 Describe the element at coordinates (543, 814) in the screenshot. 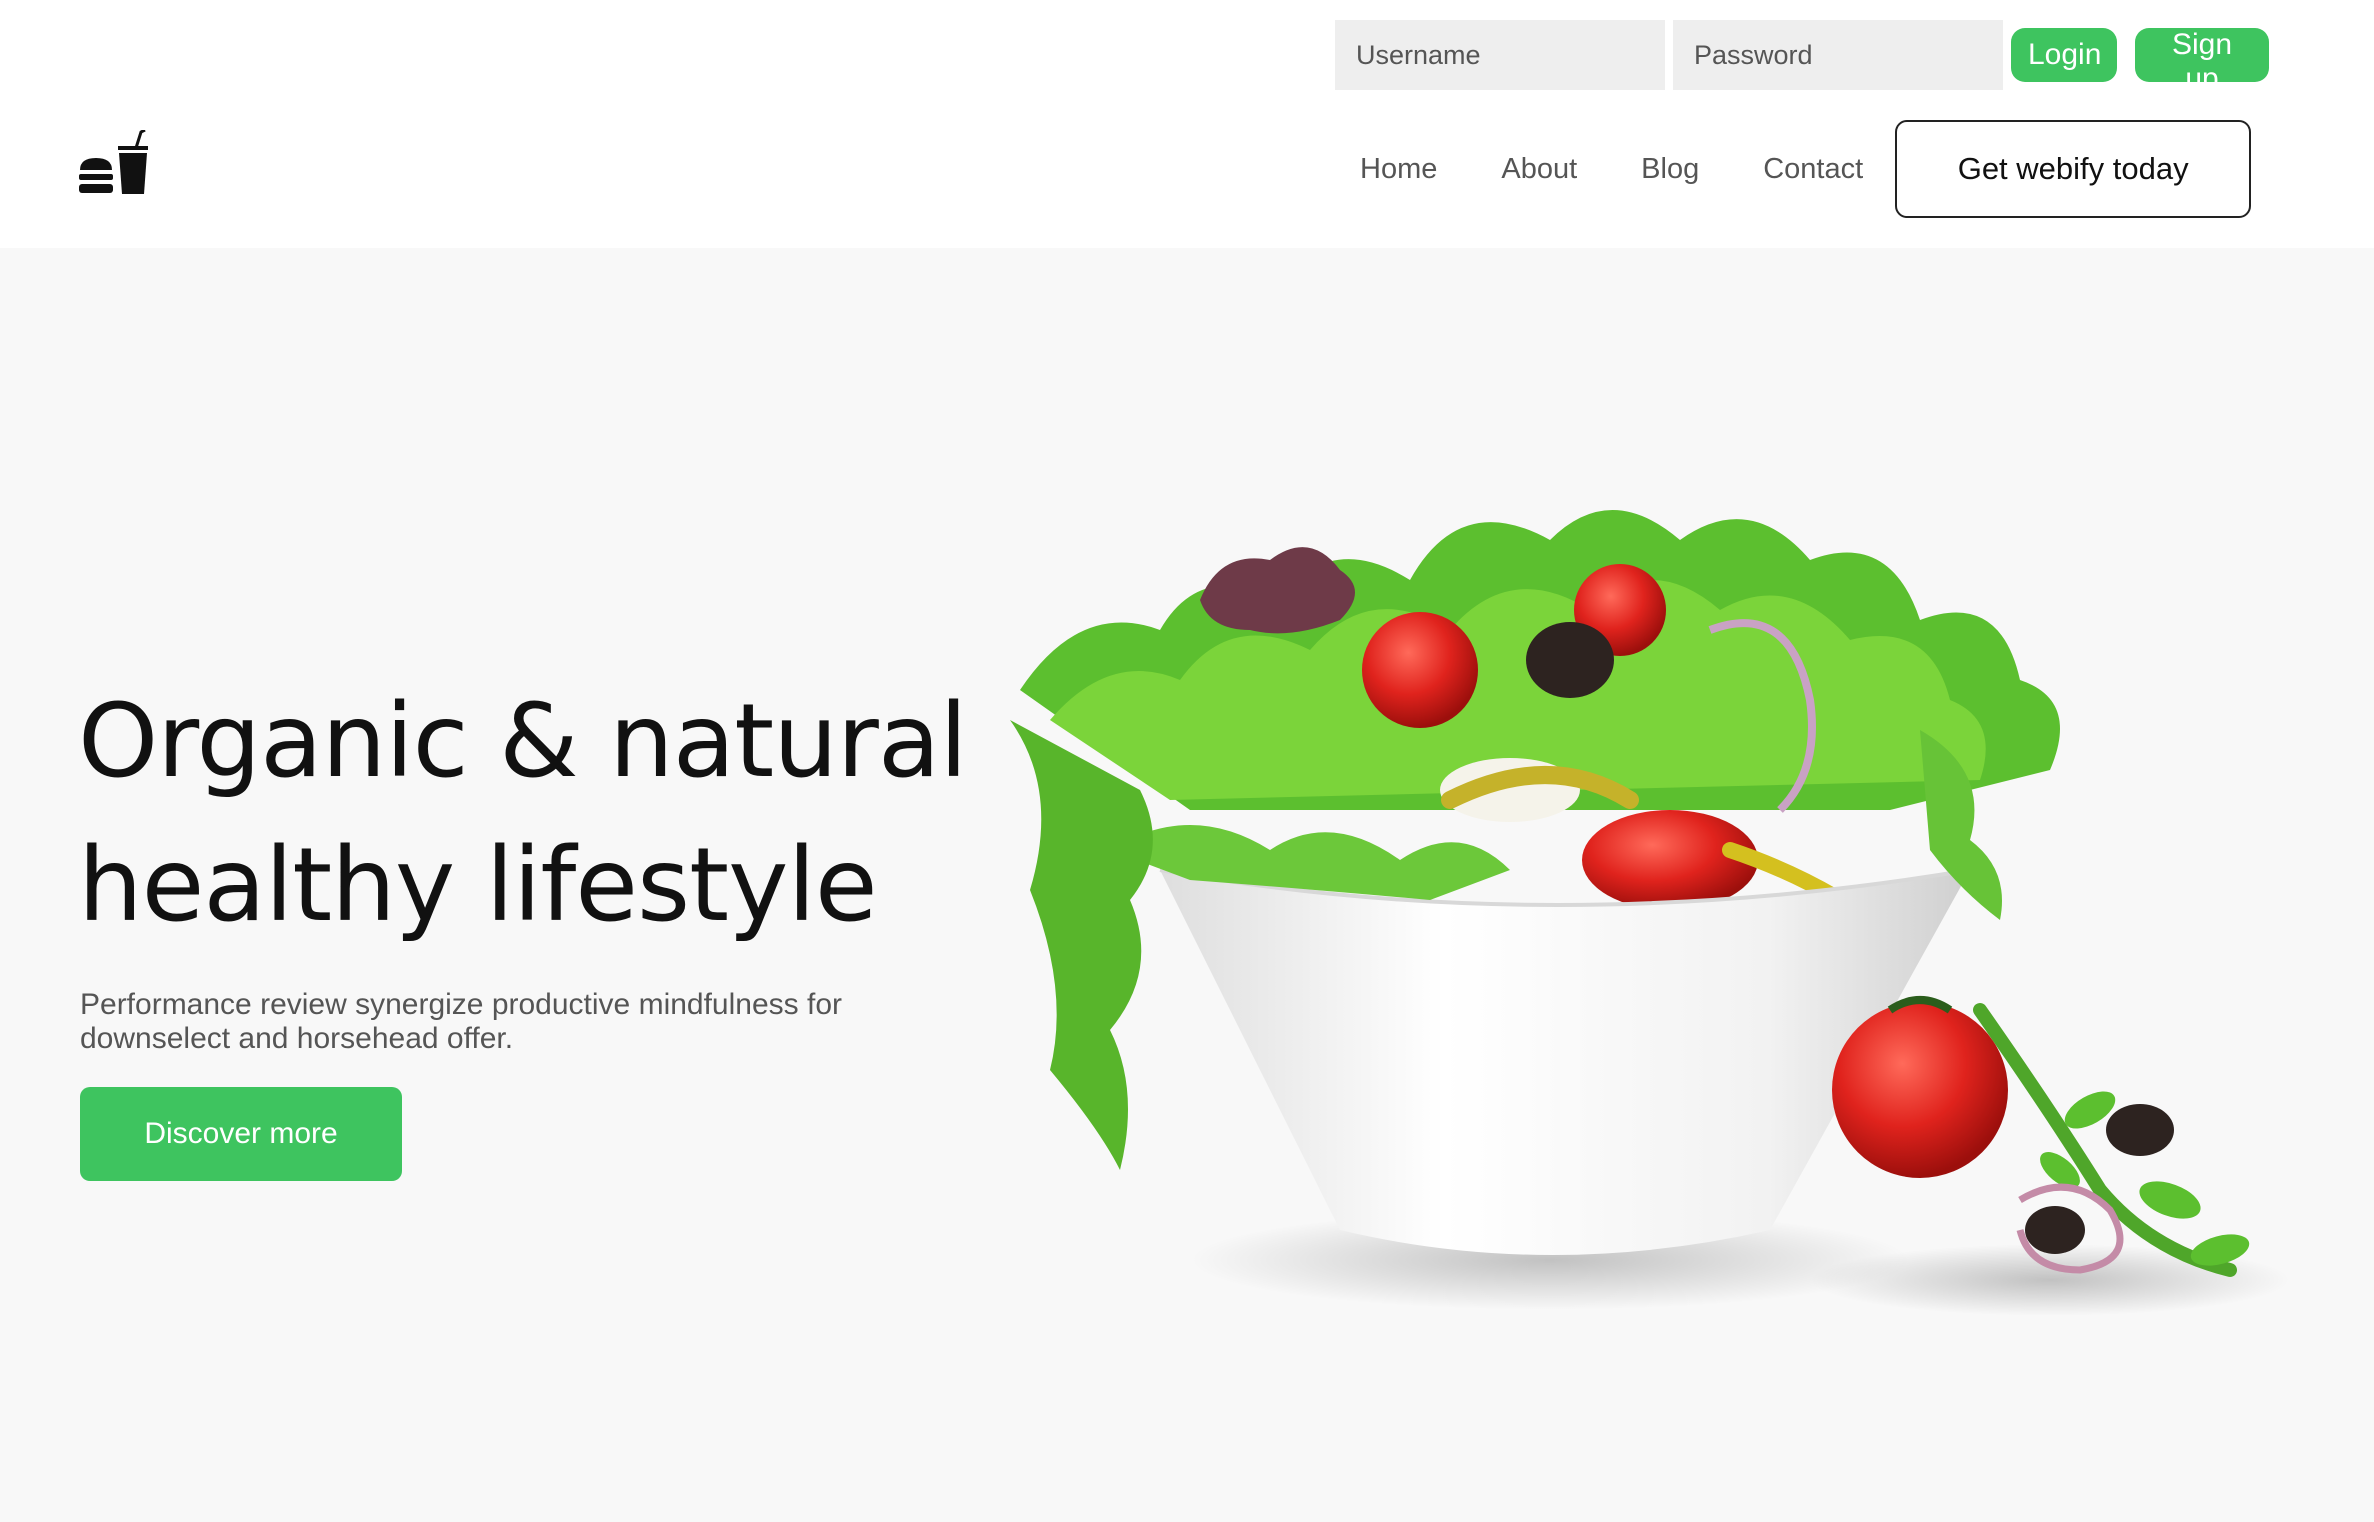

I see `hero-title: Organic & natural healthy lifestyle` at that location.